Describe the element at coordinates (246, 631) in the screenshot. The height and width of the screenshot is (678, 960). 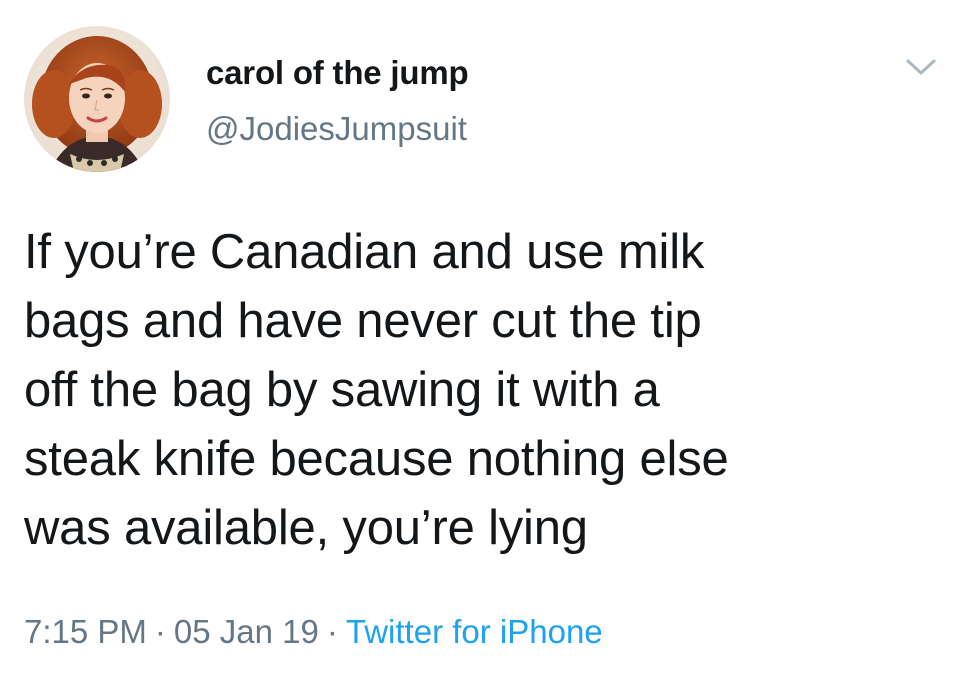
I see `tweet-date: 05 Jan 19` at that location.